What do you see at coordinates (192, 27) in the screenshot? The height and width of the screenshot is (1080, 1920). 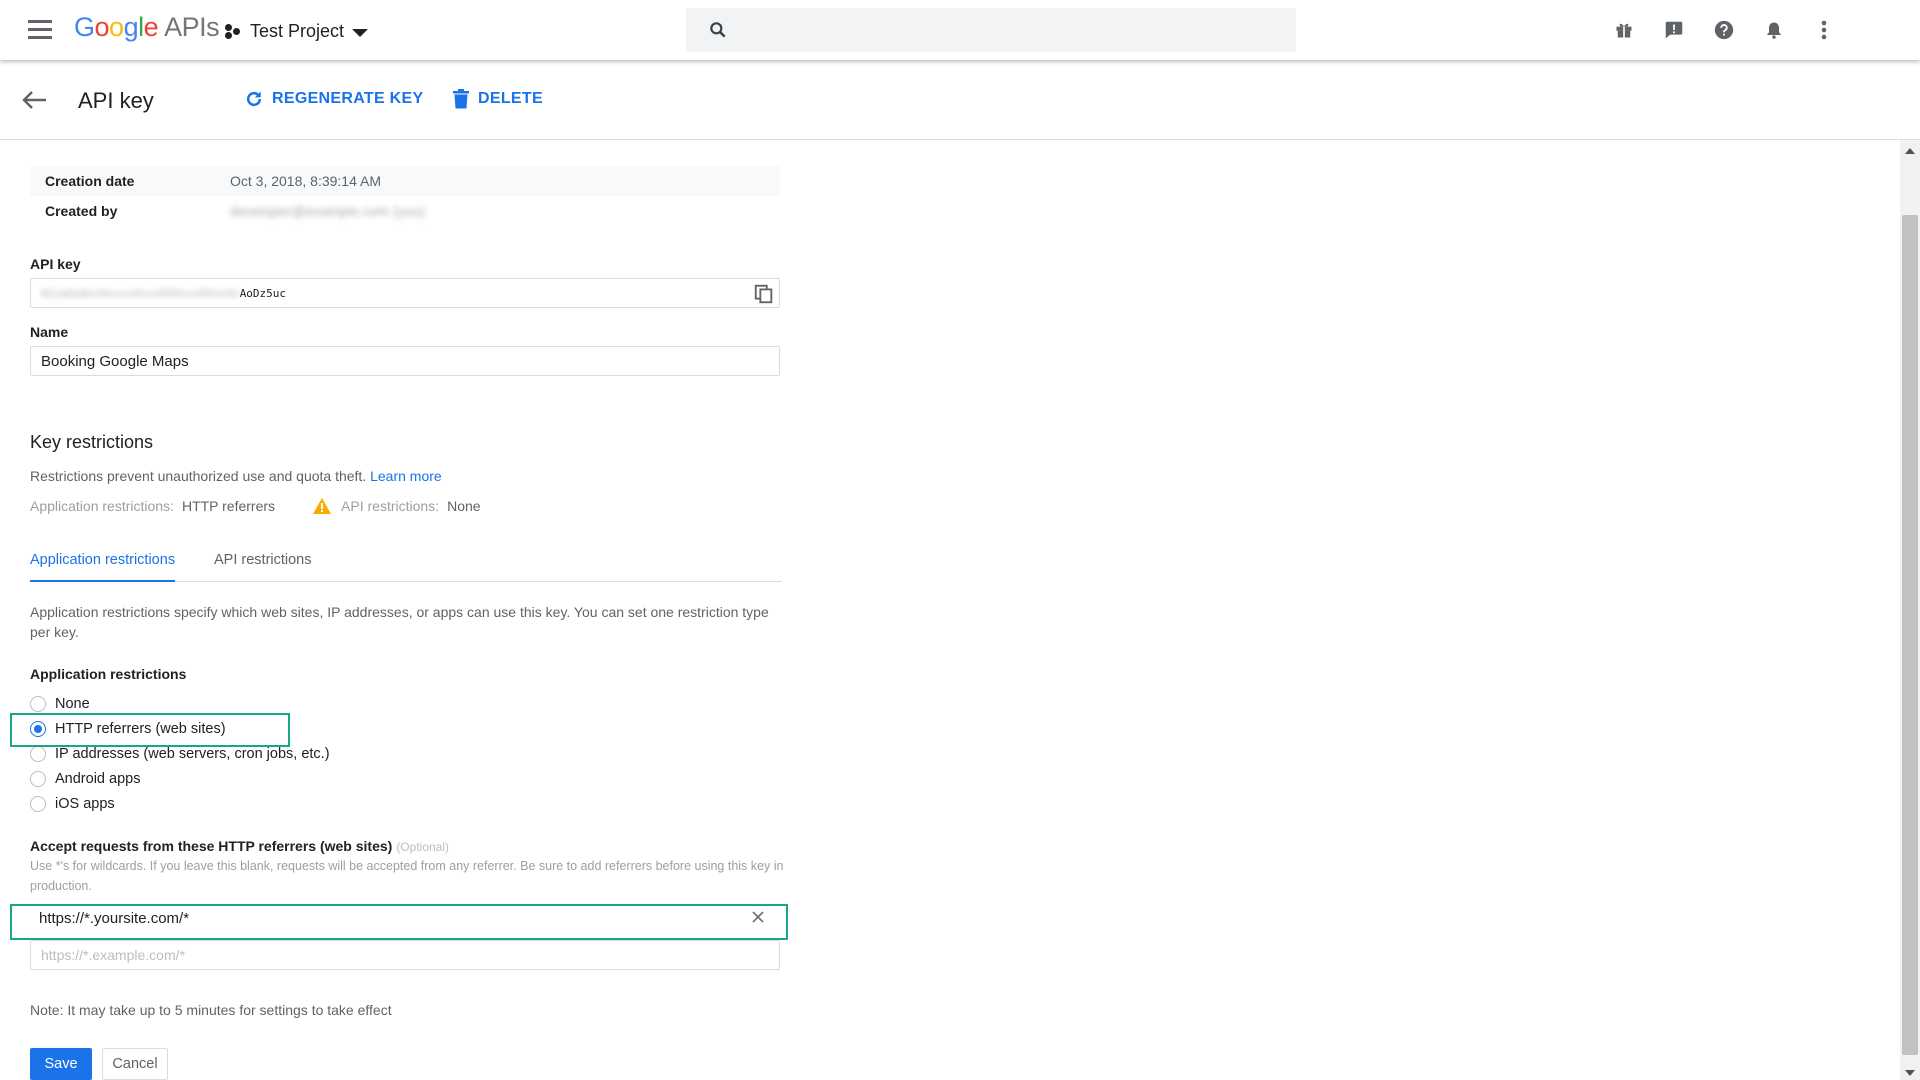 I see `logo-apis: APIs` at bounding box center [192, 27].